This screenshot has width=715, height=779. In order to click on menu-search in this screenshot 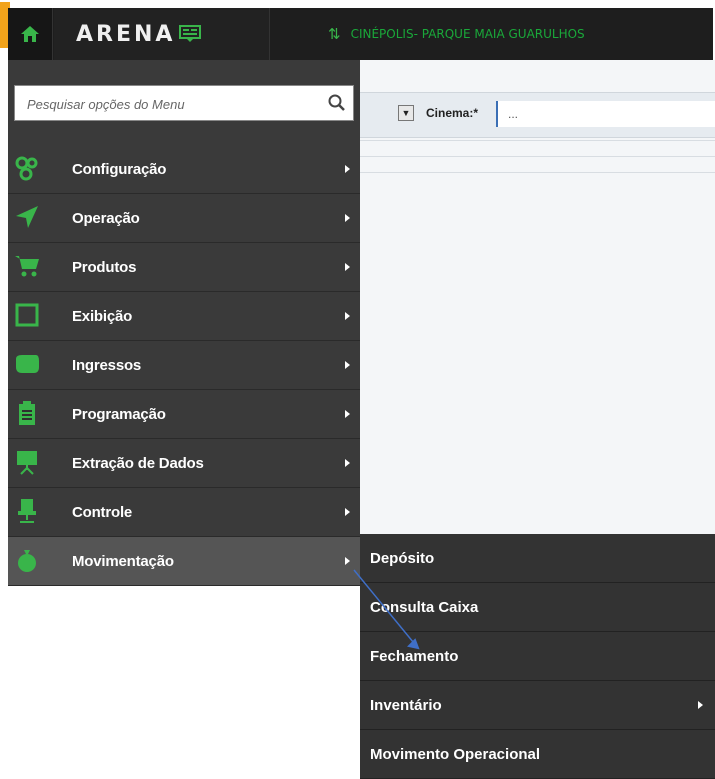, I will do `click(184, 103)`.